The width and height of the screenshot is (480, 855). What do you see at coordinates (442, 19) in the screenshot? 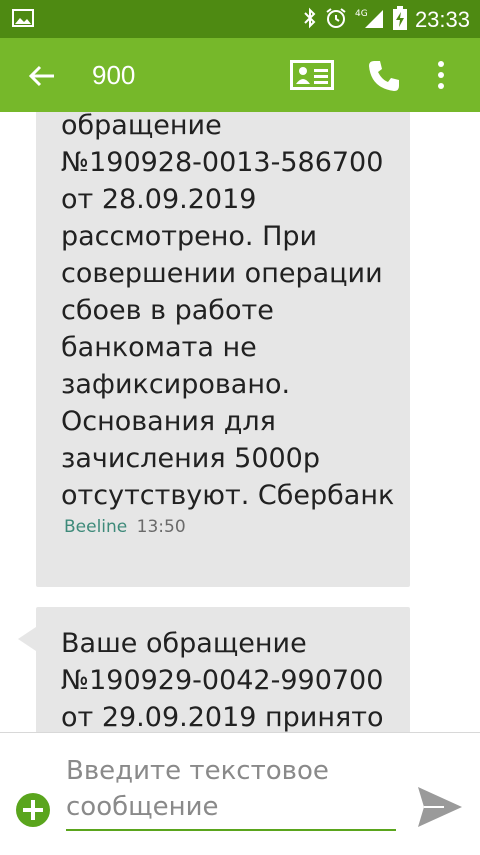
I see `clock: 23:33` at bounding box center [442, 19].